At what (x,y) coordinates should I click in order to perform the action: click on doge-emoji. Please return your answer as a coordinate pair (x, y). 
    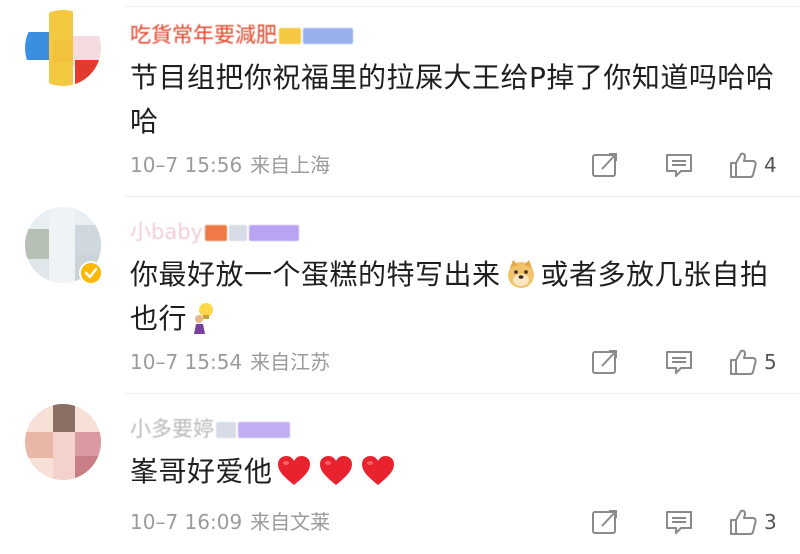
    Looking at the image, I should click on (520, 274).